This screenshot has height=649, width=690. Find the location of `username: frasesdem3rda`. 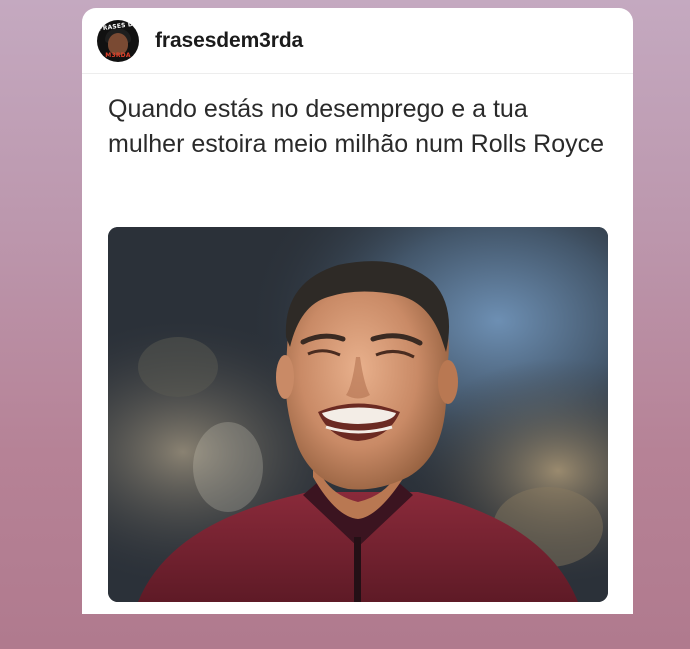

username: frasesdem3rda is located at coordinates (229, 41).